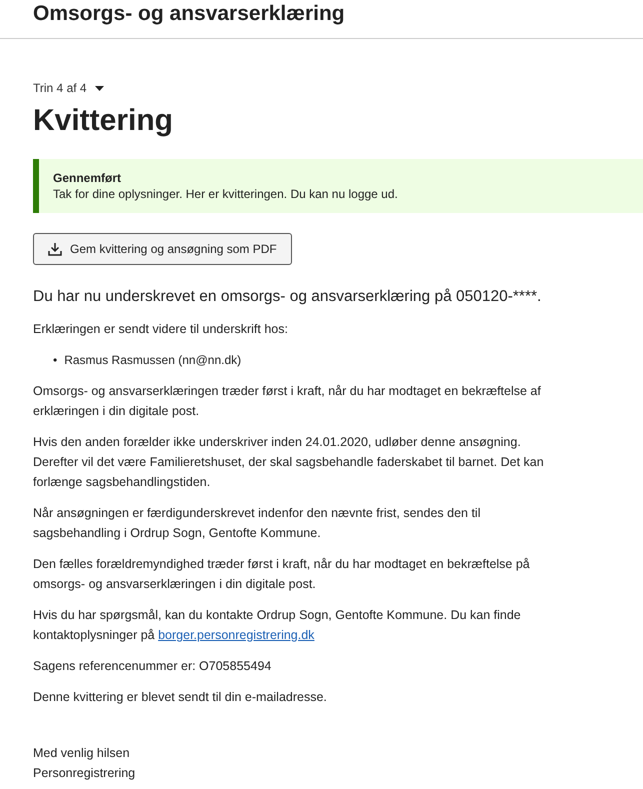  What do you see at coordinates (180, 697) in the screenshot?
I see `paragraph: Denne kvittering er blevet sendt til din e-mailadresse.` at bounding box center [180, 697].